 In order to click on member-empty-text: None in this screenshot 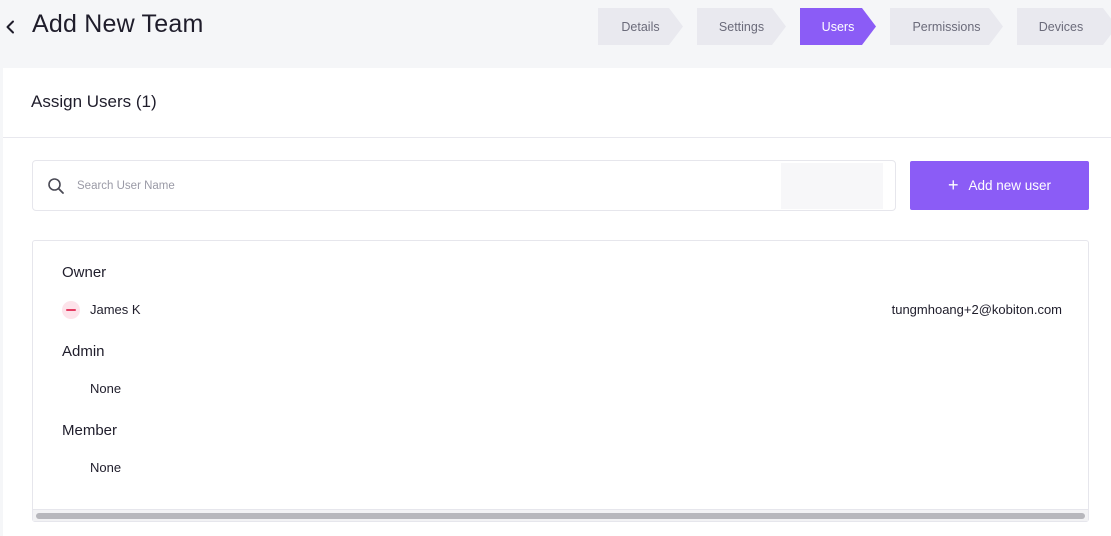, I will do `click(106, 467)`.